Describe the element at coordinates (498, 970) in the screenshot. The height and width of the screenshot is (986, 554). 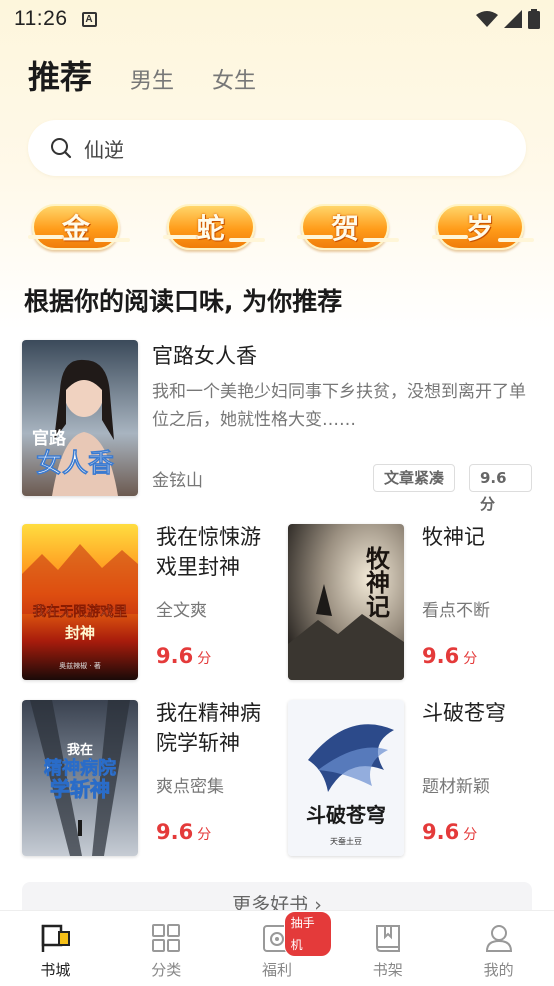
I see `nav-label: 我的` at that location.